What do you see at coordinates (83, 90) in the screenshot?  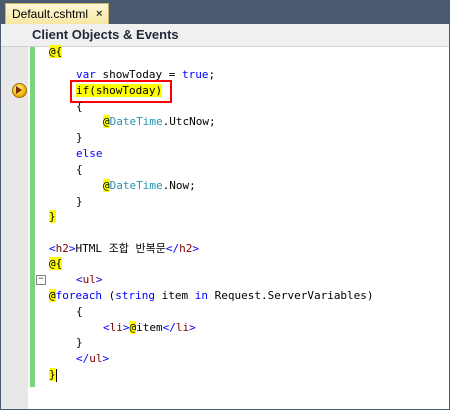 I see `code-token: if` at bounding box center [83, 90].